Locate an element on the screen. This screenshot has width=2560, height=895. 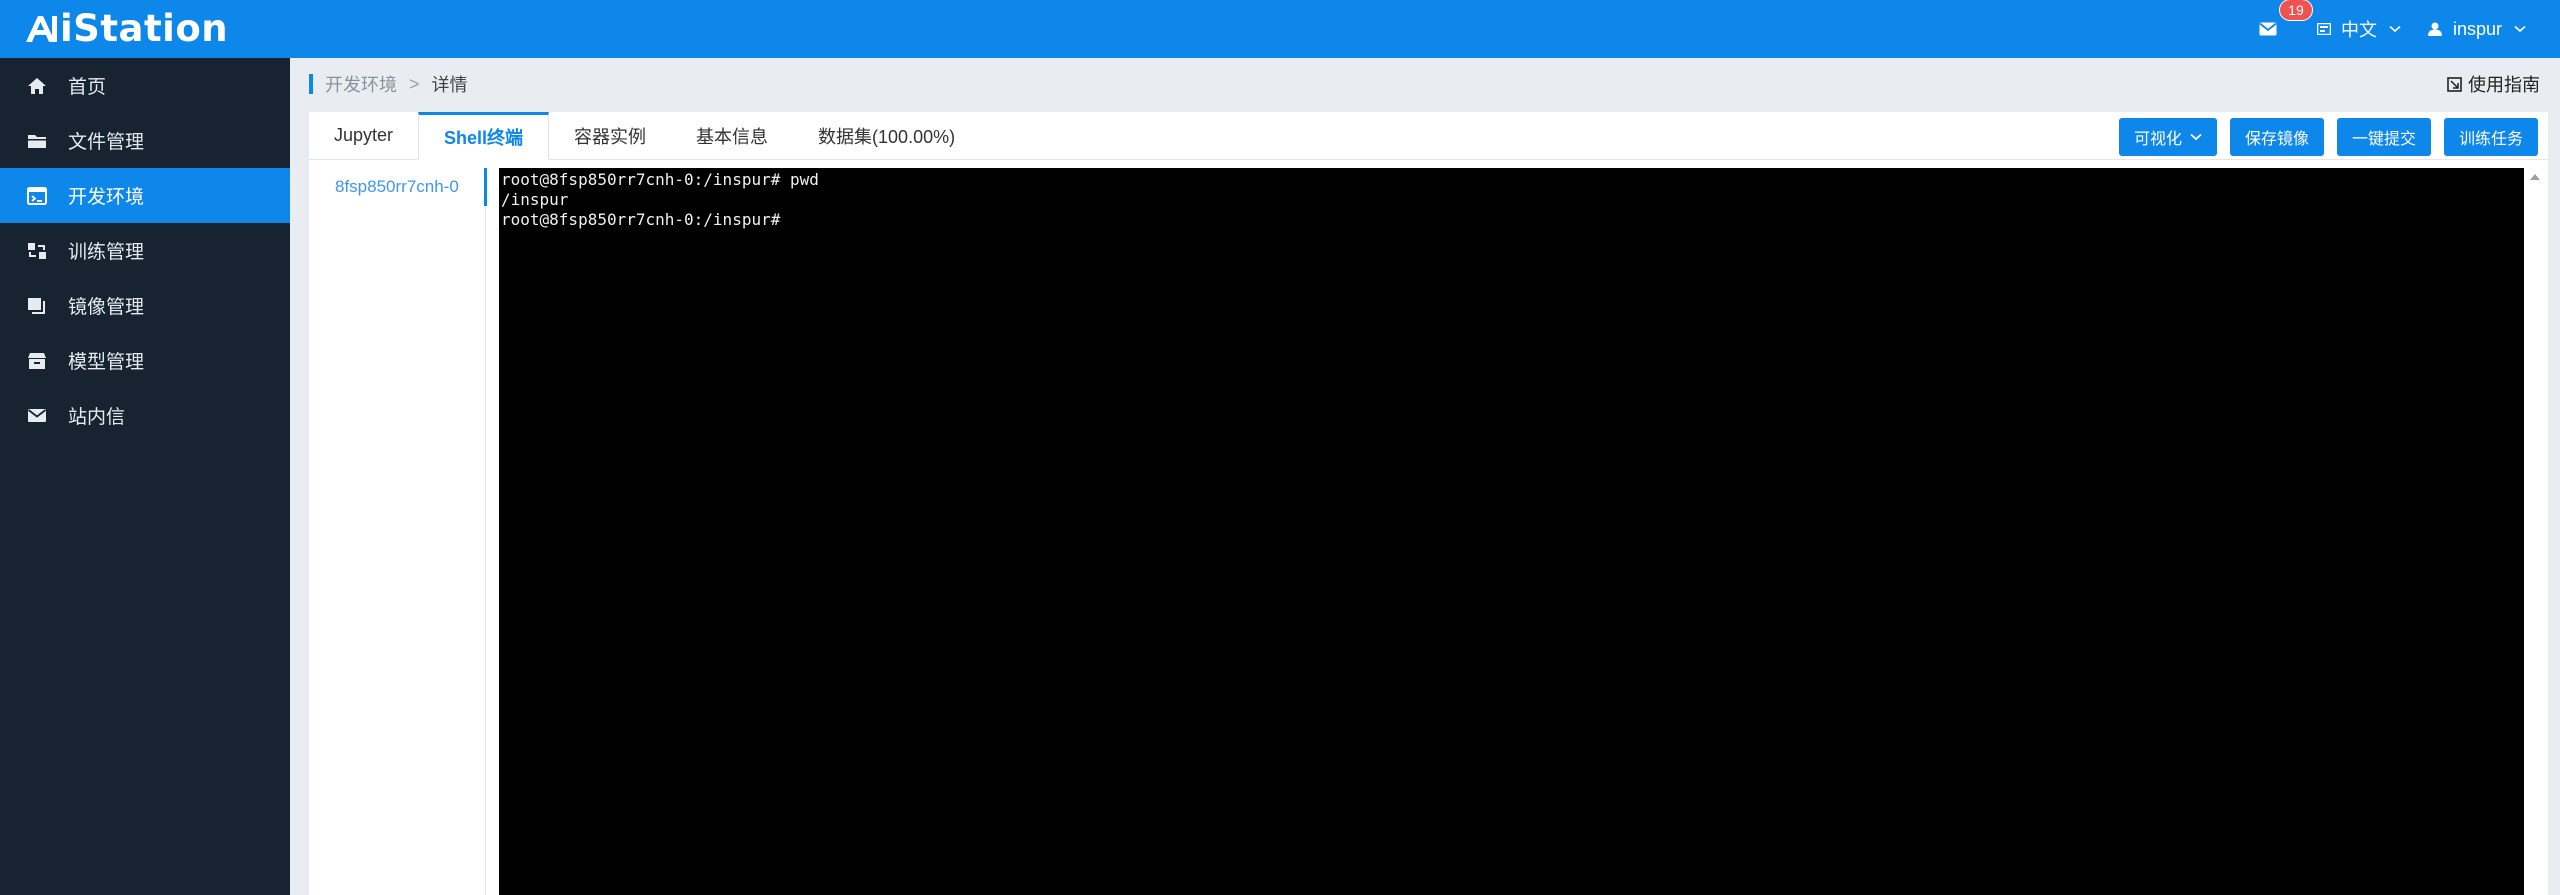
sidebar-item-label: 首页 is located at coordinates (87, 87).